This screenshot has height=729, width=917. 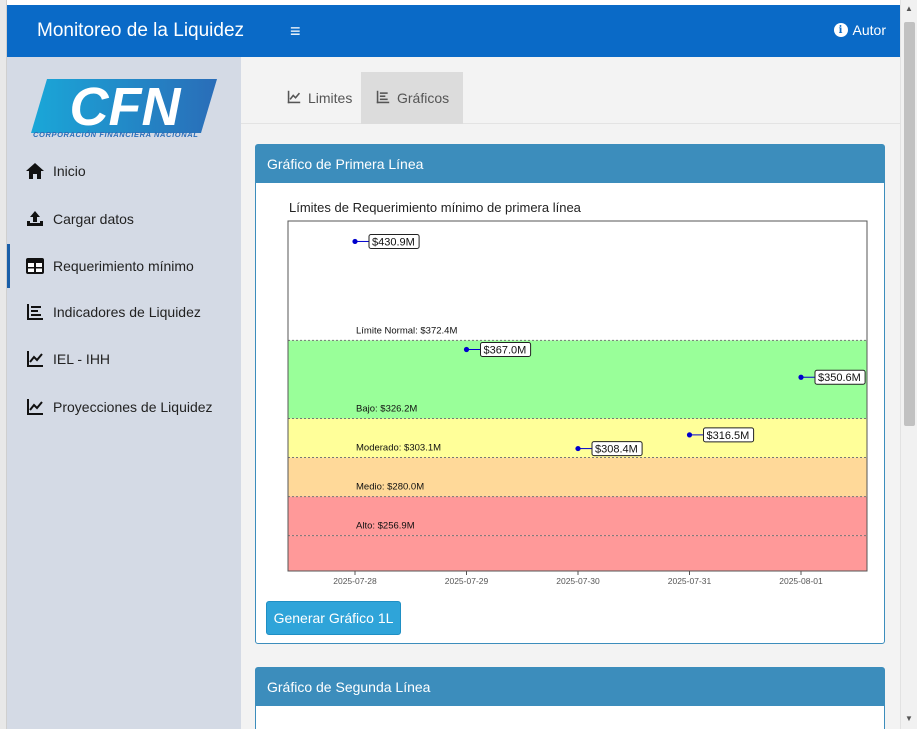 What do you see at coordinates (577, 553) in the screenshot?
I see `threshold-band` at bounding box center [577, 553].